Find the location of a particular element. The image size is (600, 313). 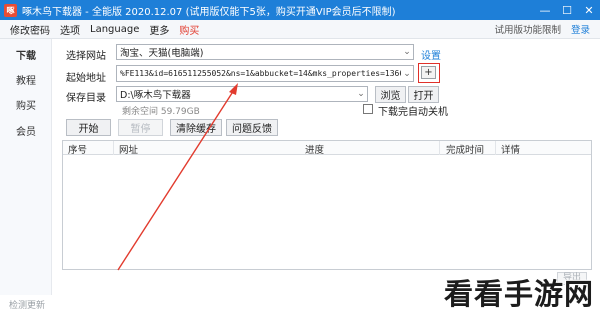

menu-purchase: 购买 is located at coordinates (189, 29).